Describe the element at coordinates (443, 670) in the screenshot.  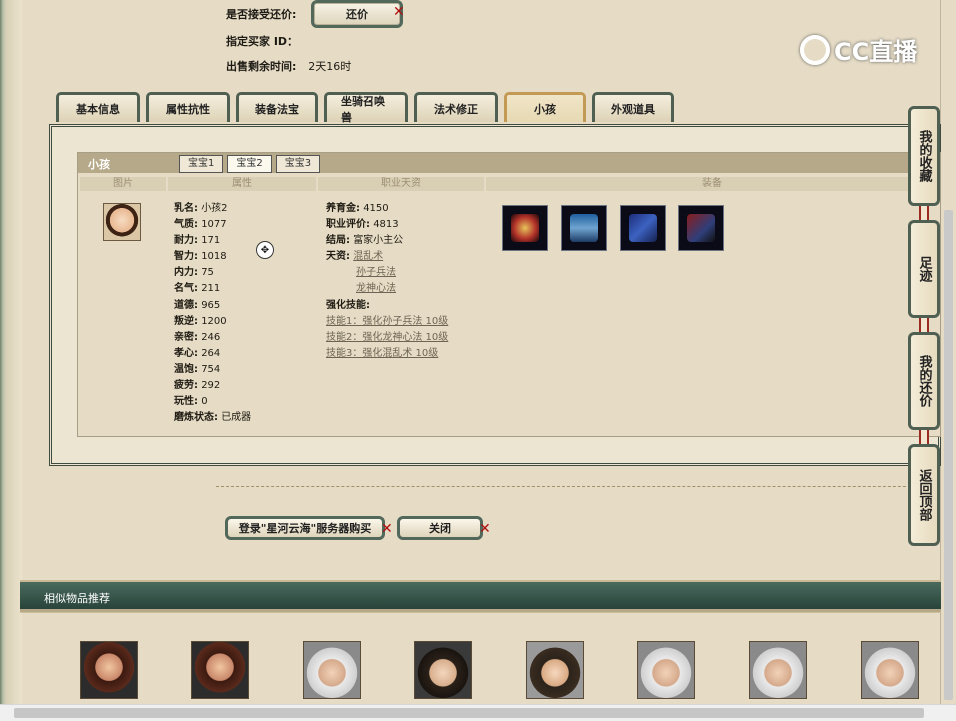
I see `portrait-young-swordsman` at that location.